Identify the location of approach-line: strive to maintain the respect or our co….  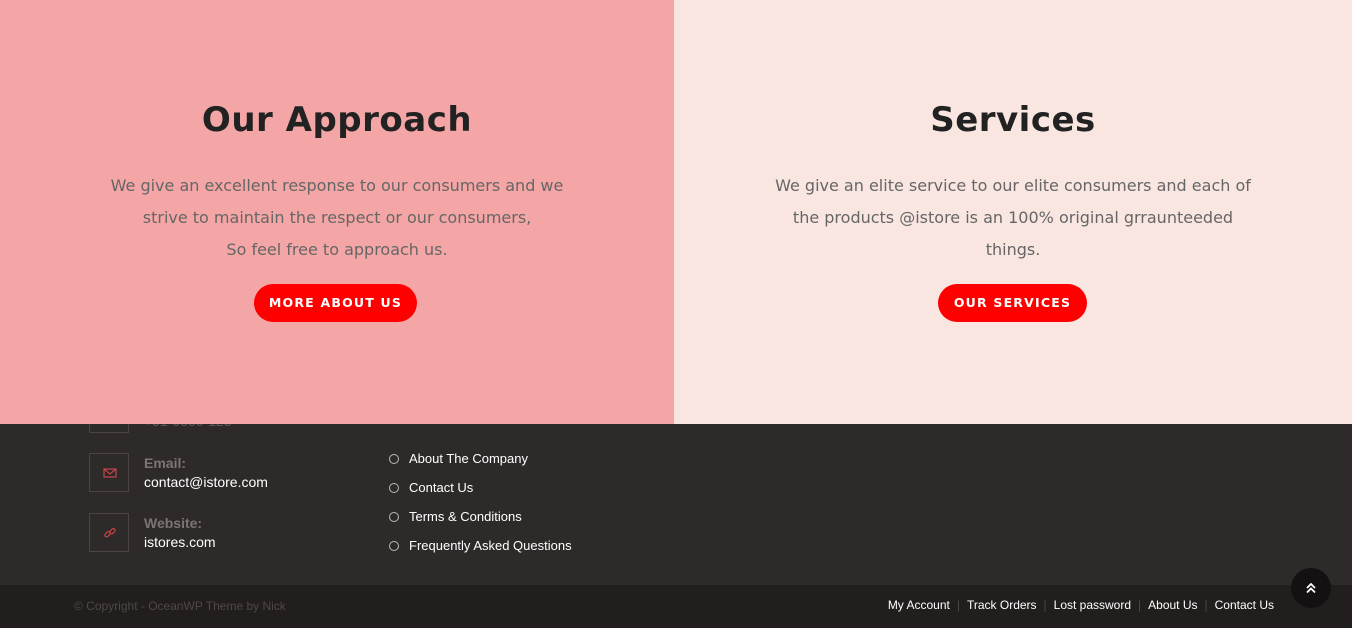
(337, 217).